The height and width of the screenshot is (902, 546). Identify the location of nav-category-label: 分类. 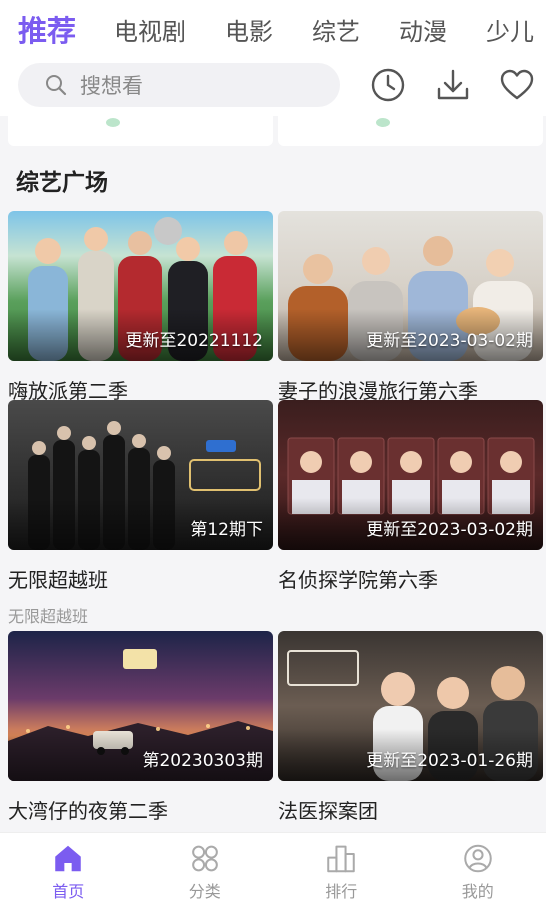
(204, 891).